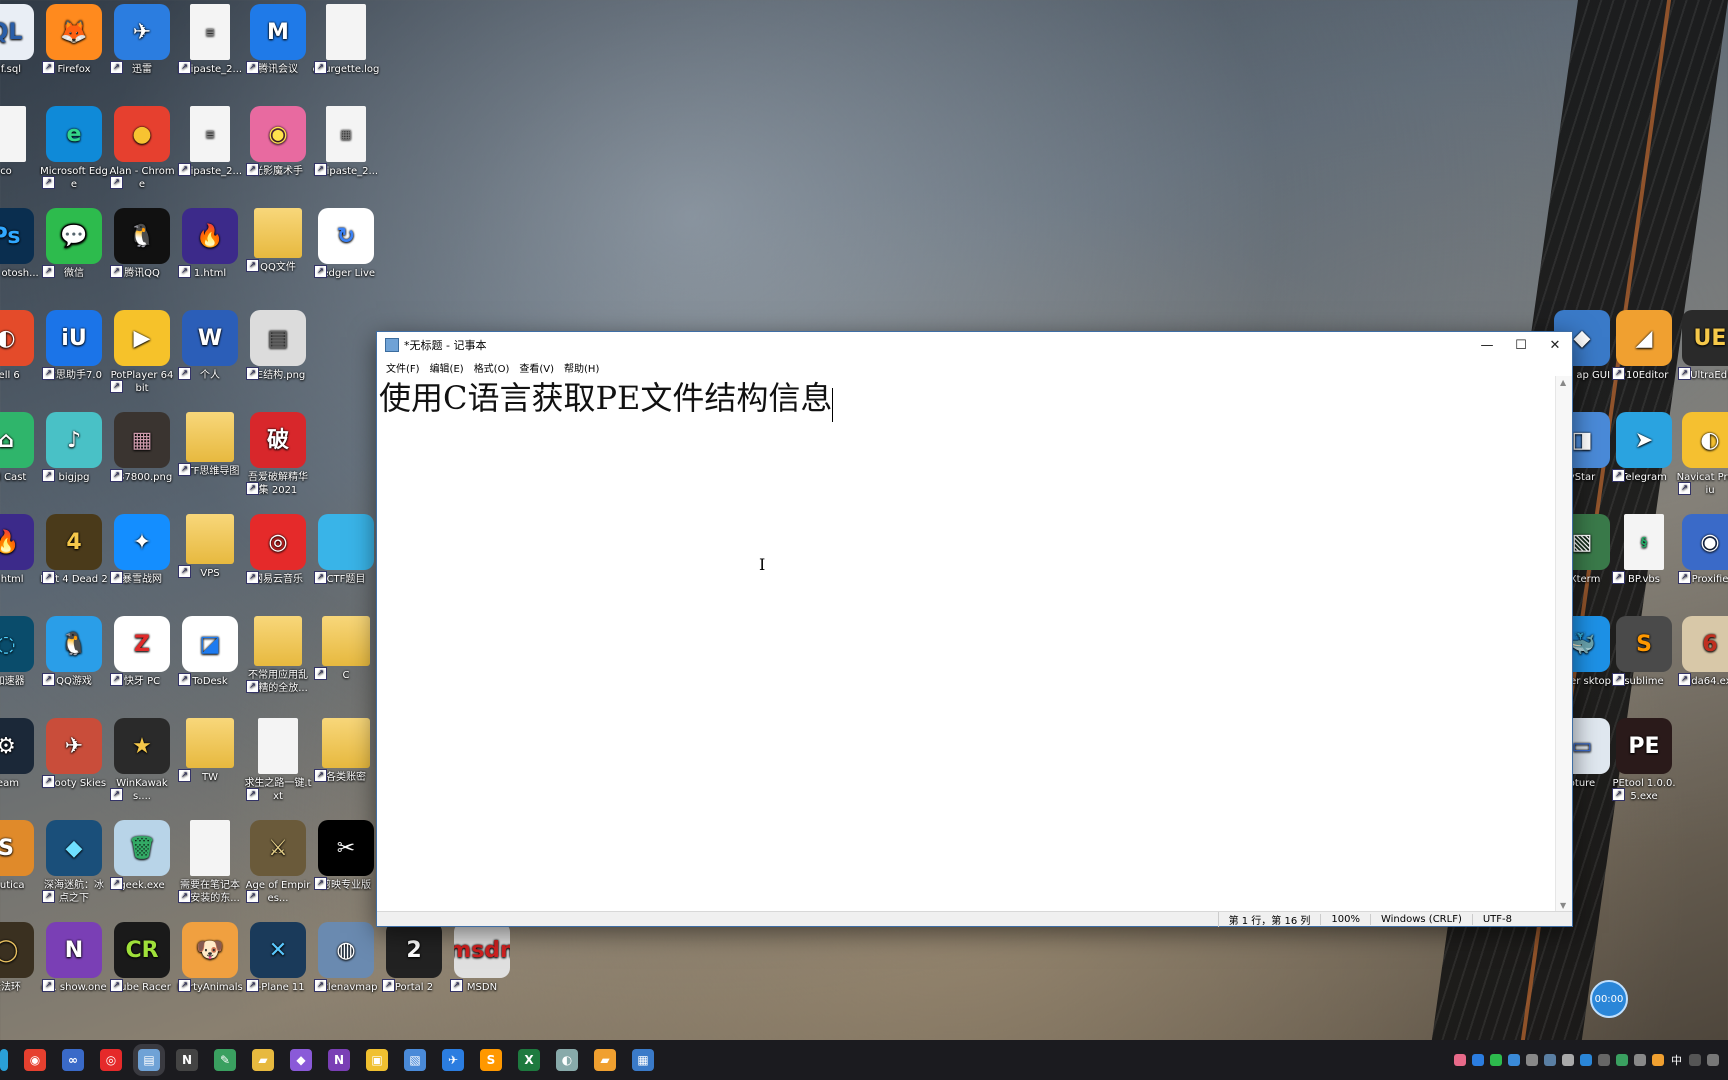  I want to click on desktop-icon: e ↗ Microsoft Edge, so click(74, 148).